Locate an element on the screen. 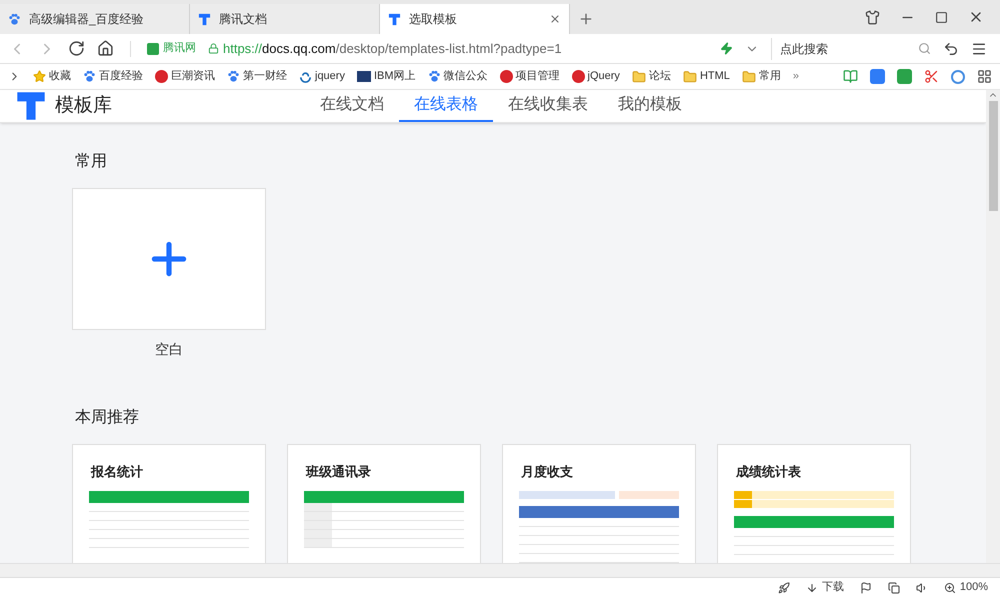 Image resolution: width=1000 pixels, height=597 pixels. book-icon is located at coordinates (850, 76).